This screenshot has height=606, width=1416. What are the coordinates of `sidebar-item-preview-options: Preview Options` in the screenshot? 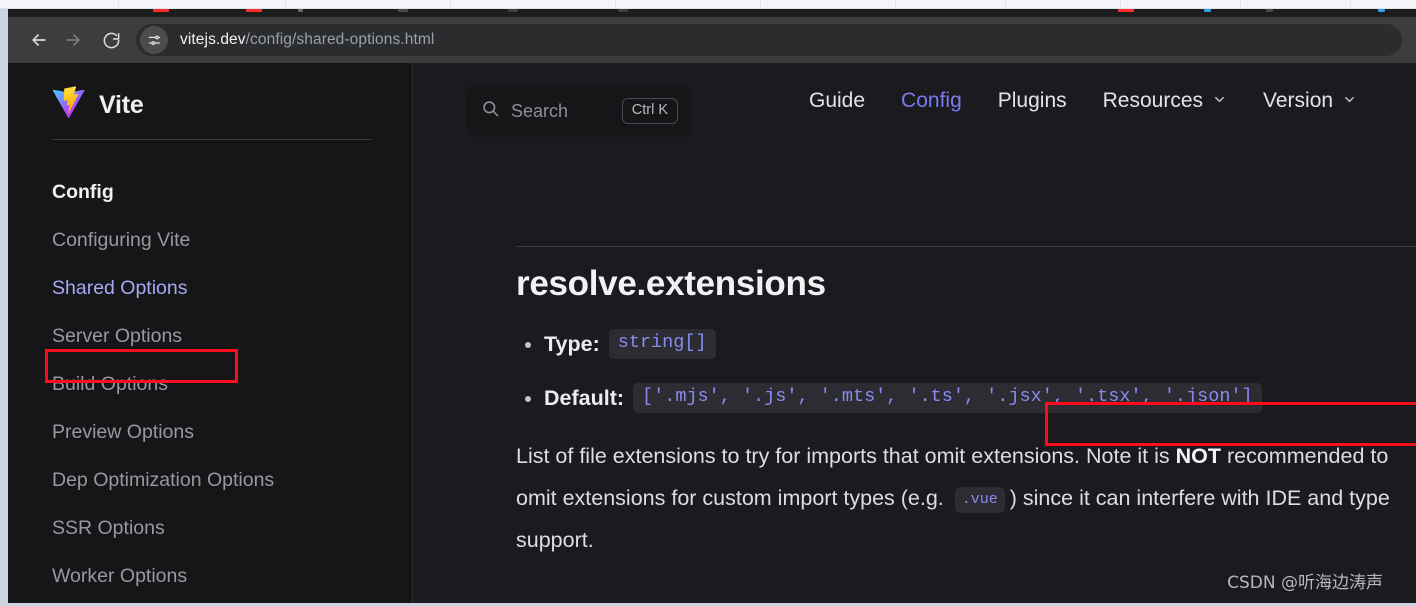 It's located at (232, 432).